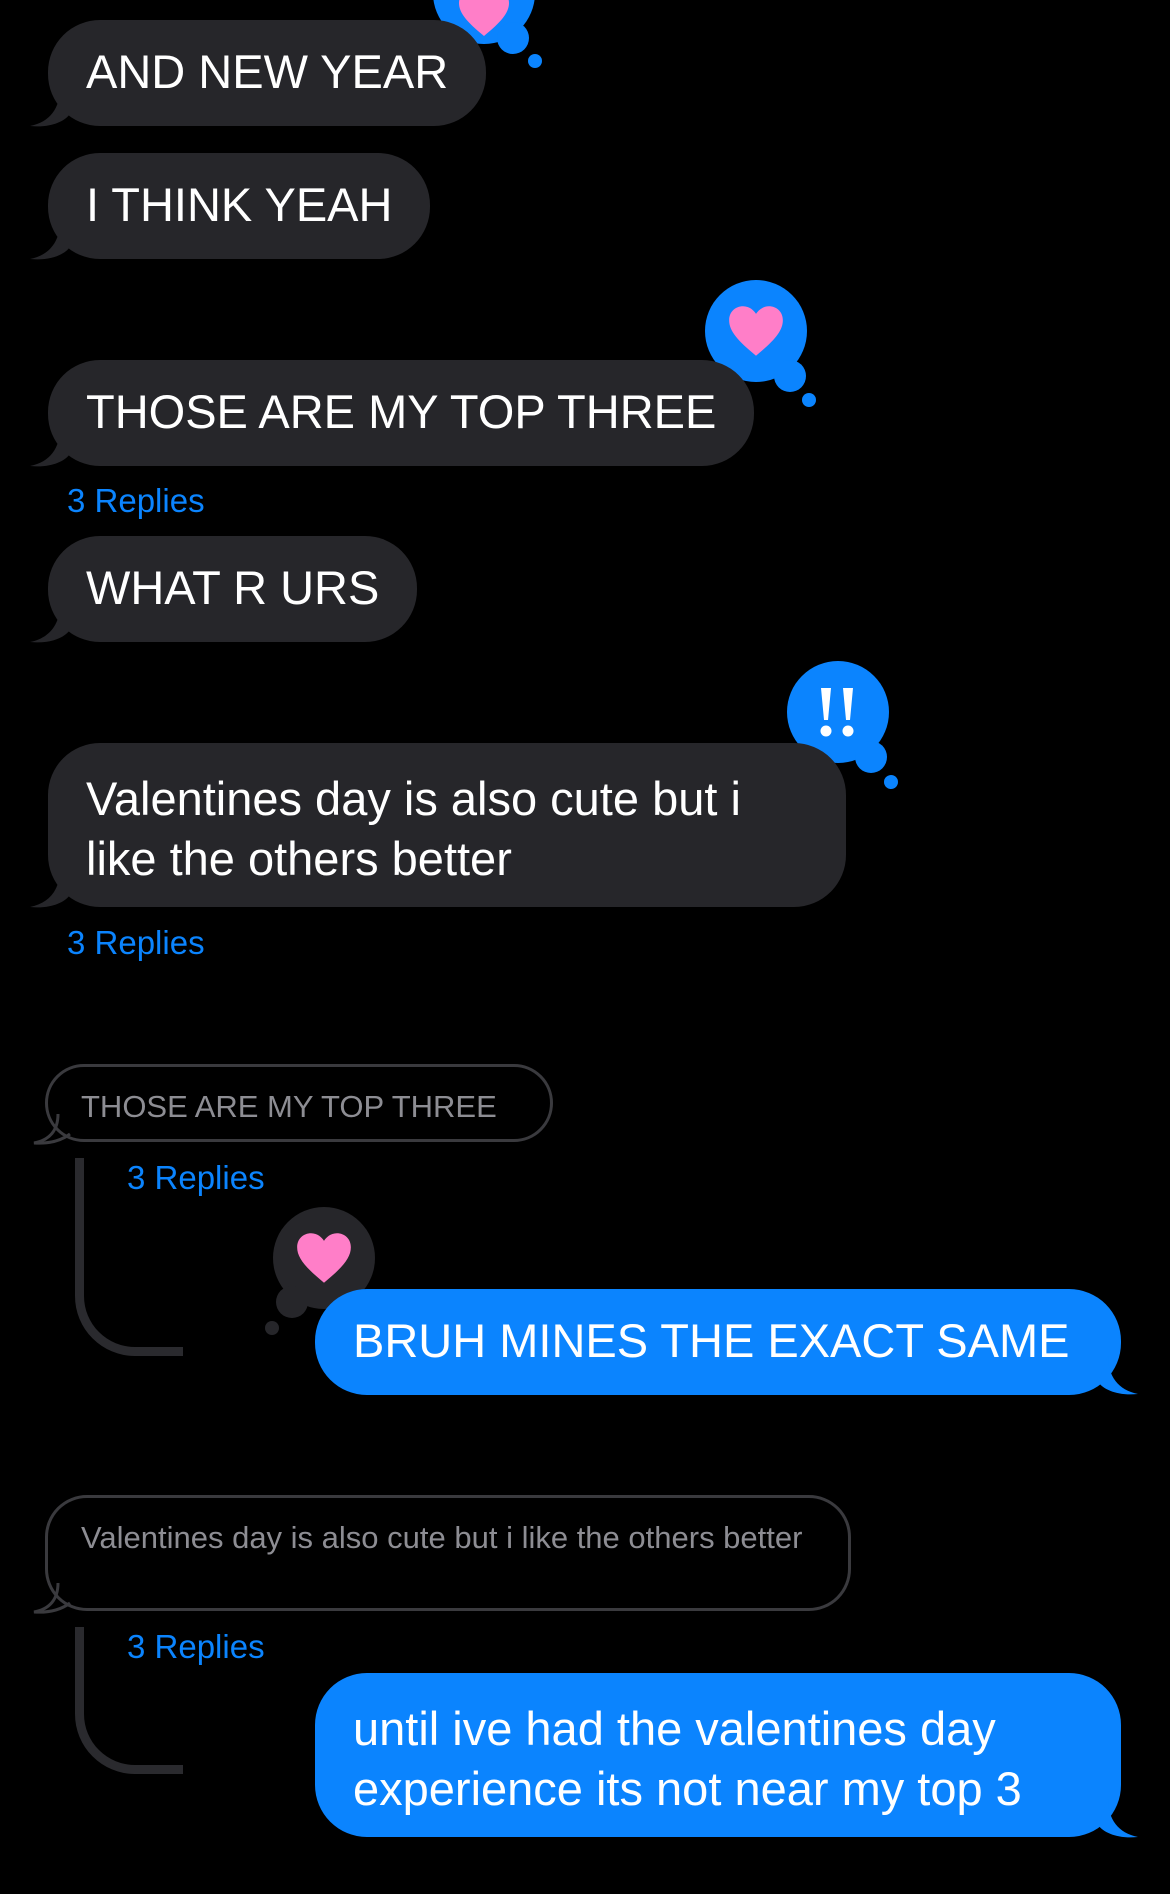  I want to click on incoming-message: THOSE ARE MY TOP THREE, so click(401, 413).